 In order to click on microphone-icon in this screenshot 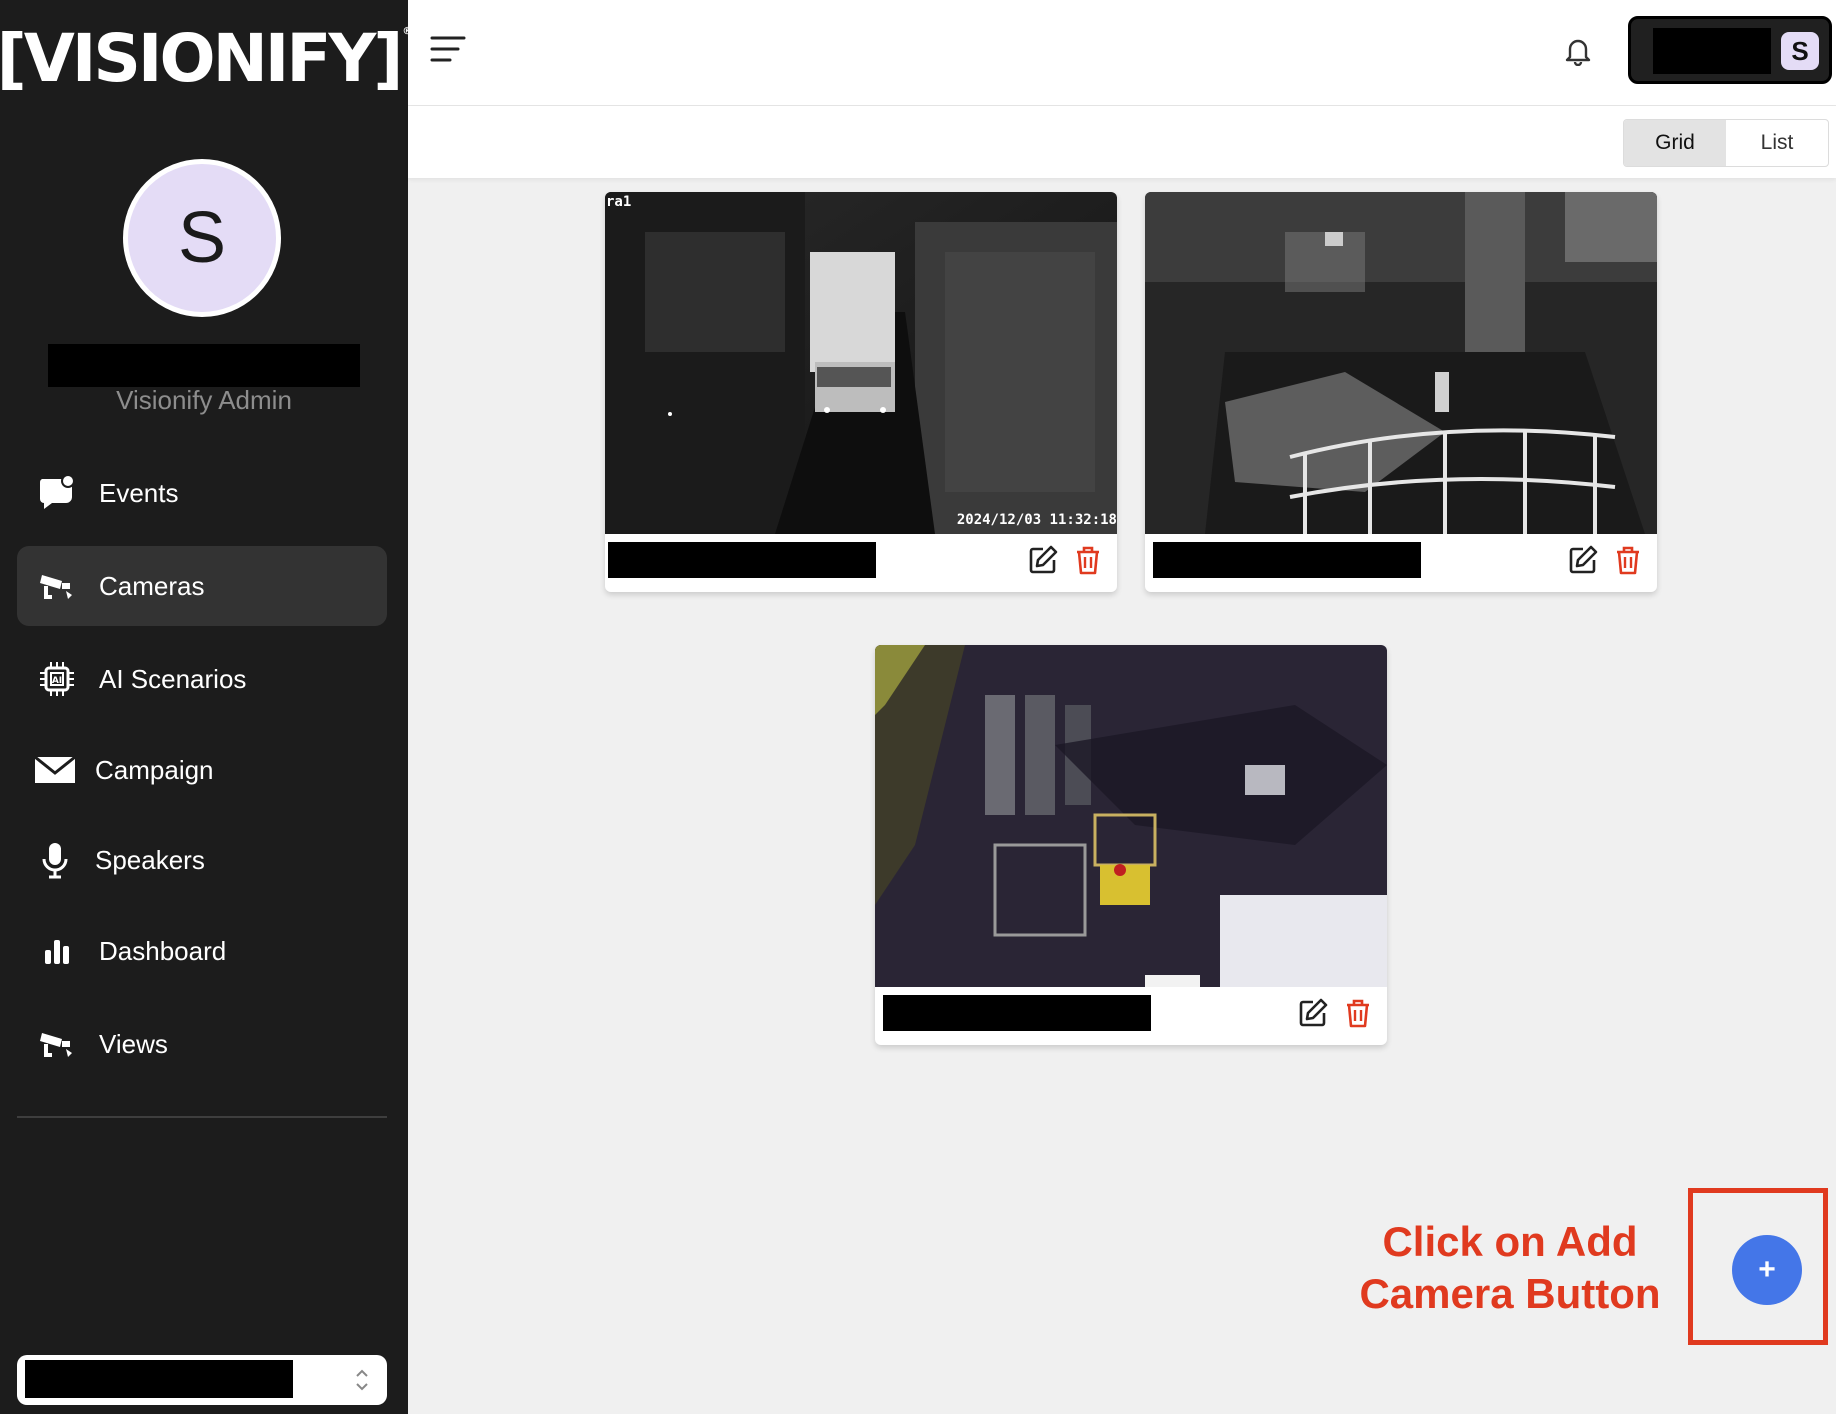, I will do `click(55, 860)`.